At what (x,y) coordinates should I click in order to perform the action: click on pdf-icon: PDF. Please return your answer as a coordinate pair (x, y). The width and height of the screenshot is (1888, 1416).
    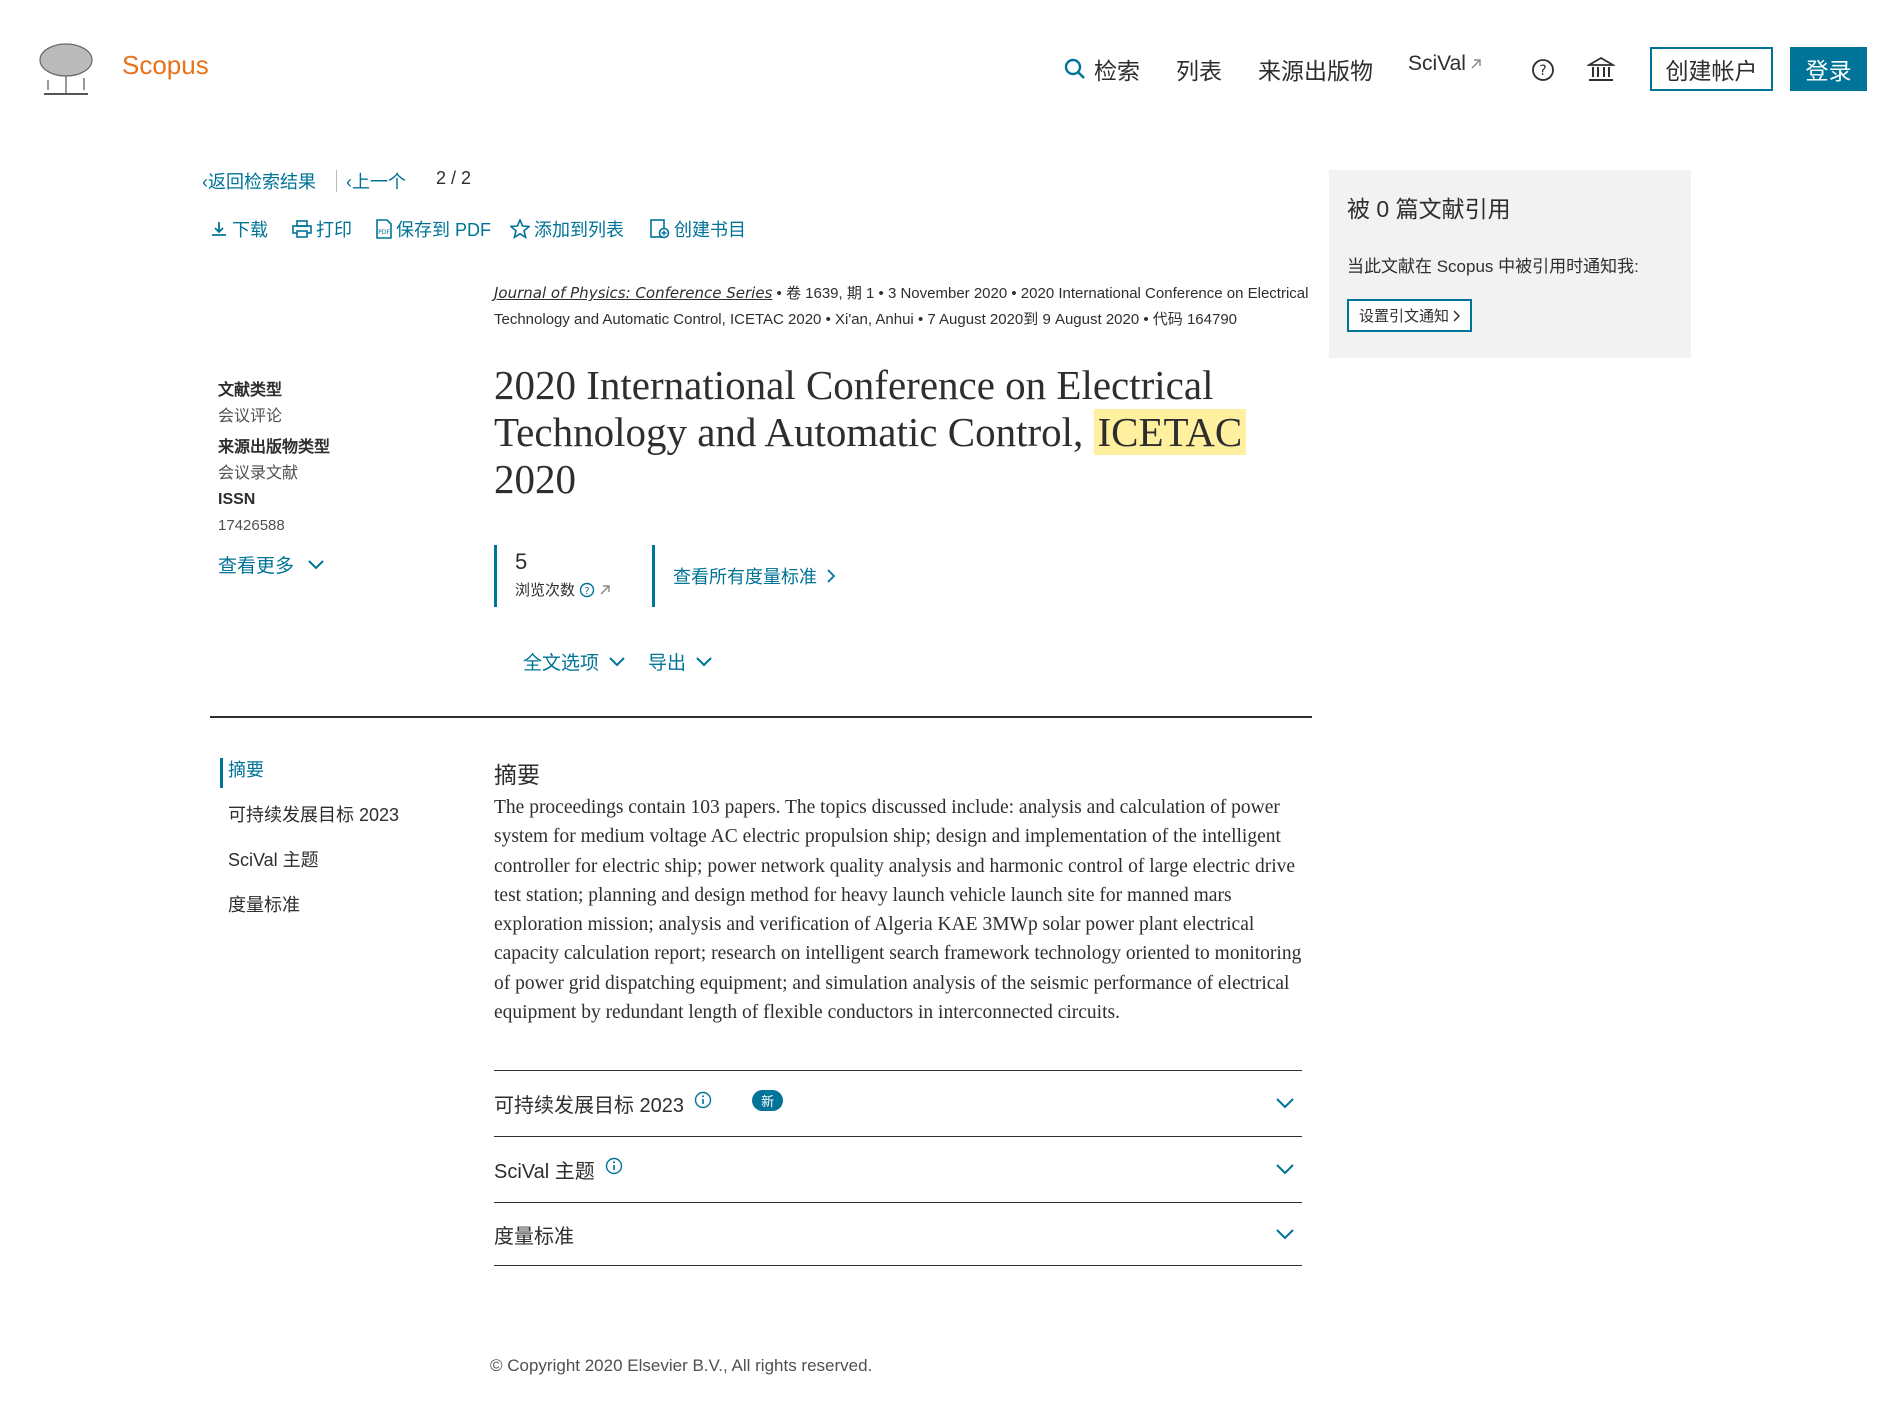
    Looking at the image, I should click on (384, 229).